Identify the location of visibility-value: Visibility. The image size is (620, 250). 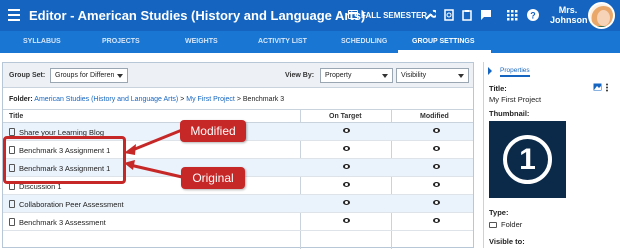
(414, 75).